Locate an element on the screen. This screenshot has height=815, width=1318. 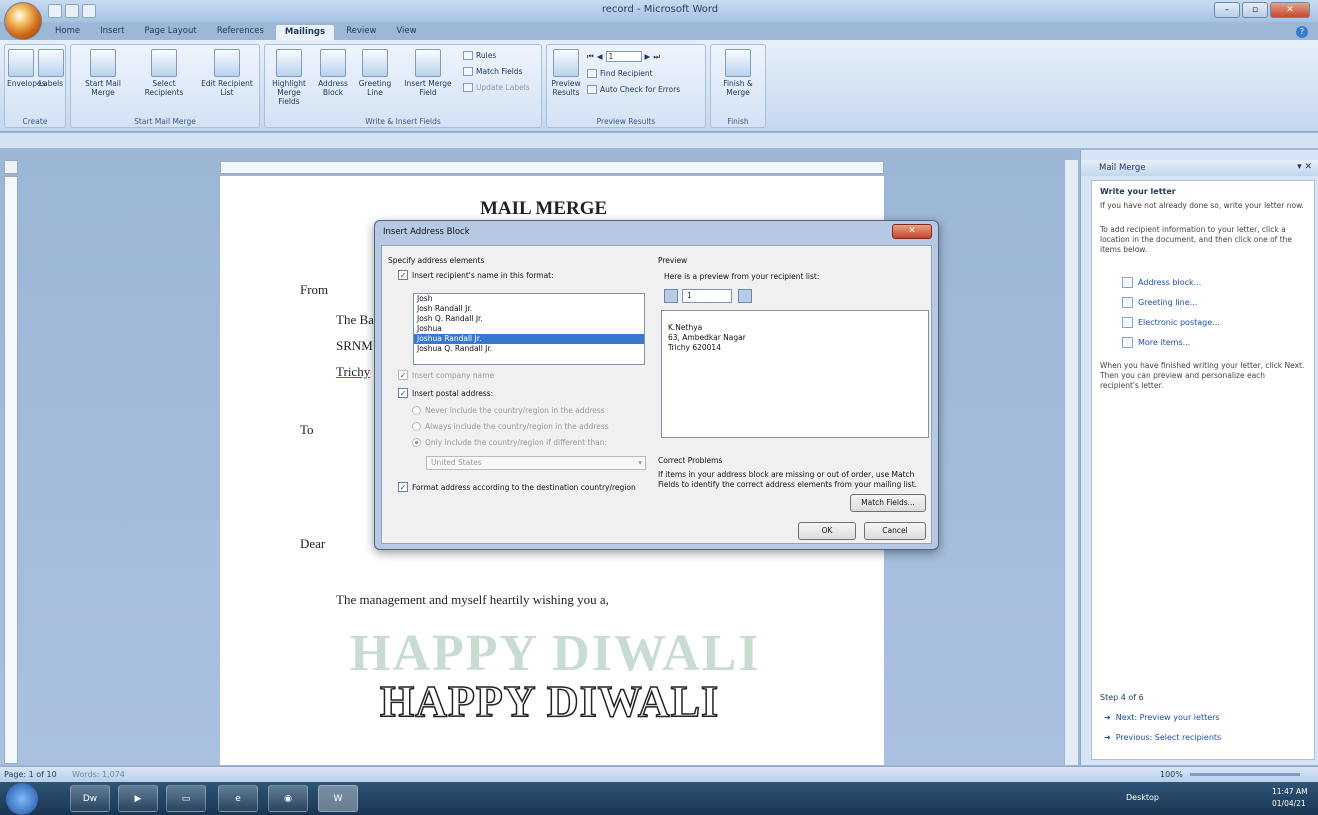
insert-name-checkbox: ✓ Insert recipient's name in this format: is located at coordinates (476, 275).